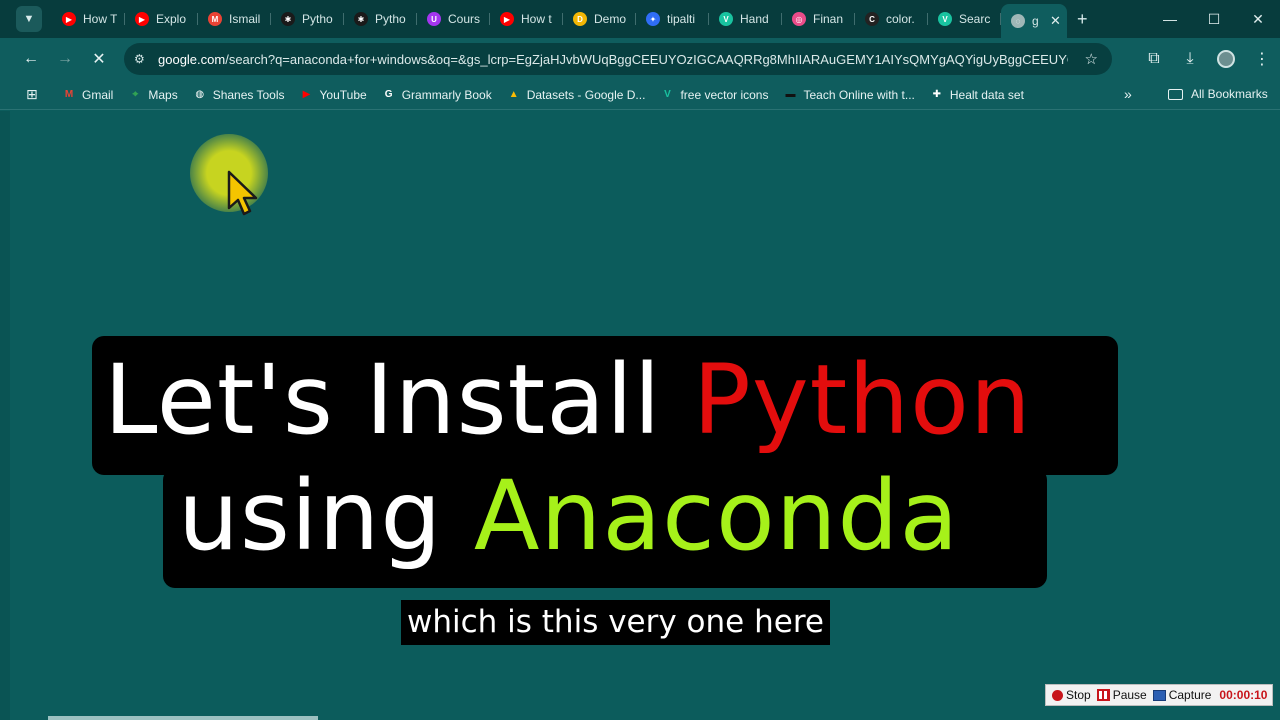 The image size is (1280, 720). I want to click on forward-button: →, so click(65, 59).